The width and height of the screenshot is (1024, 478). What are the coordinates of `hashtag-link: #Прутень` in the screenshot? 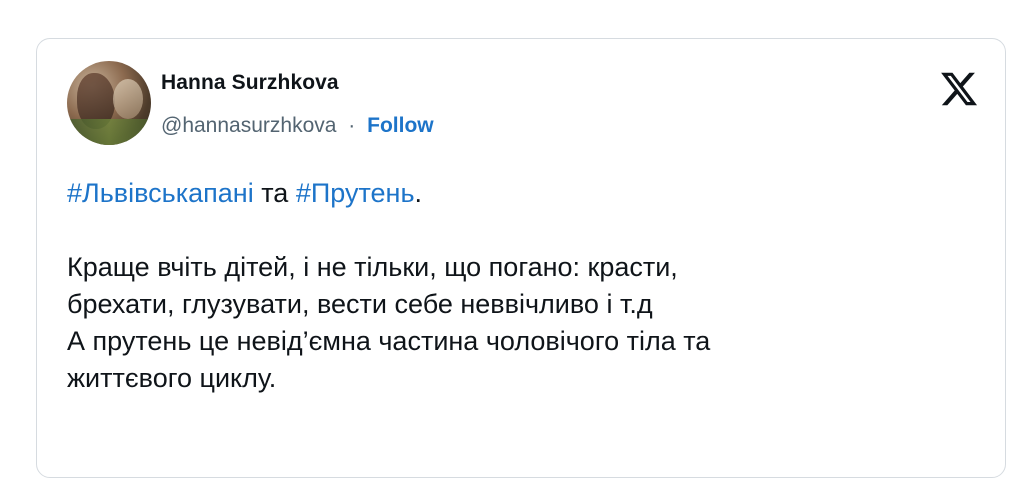 It's located at (355, 193).